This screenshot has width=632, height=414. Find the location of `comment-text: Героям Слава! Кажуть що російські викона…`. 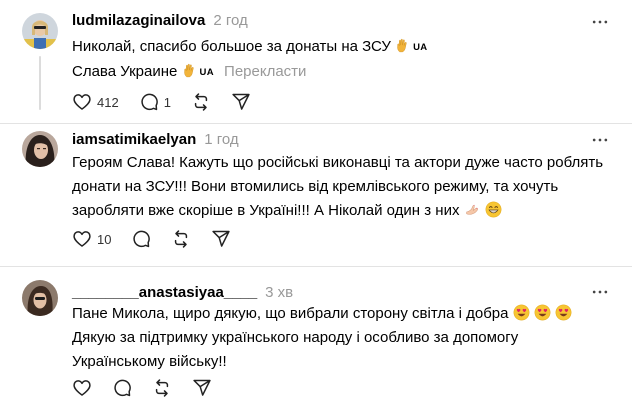

comment-text: Героям Слава! Кажуть що російські викона… is located at coordinates (337, 187).